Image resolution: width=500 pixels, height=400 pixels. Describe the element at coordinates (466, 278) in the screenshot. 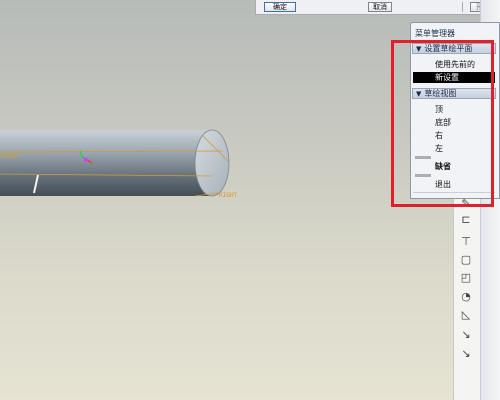

I see `draft-tool-icon: ◰` at that location.